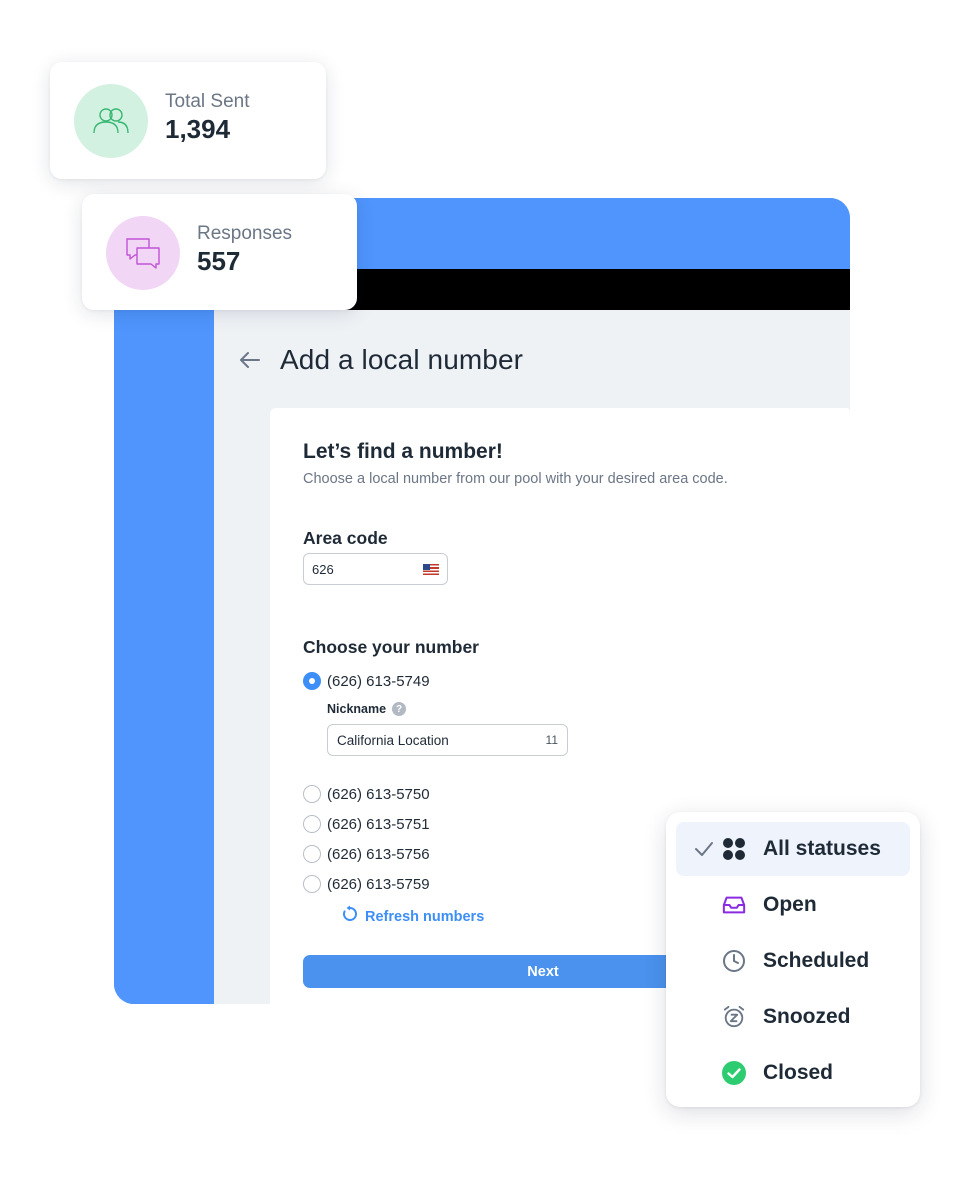  I want to click on total-sent-card: Total Sent 1,394, so click(188, 120).